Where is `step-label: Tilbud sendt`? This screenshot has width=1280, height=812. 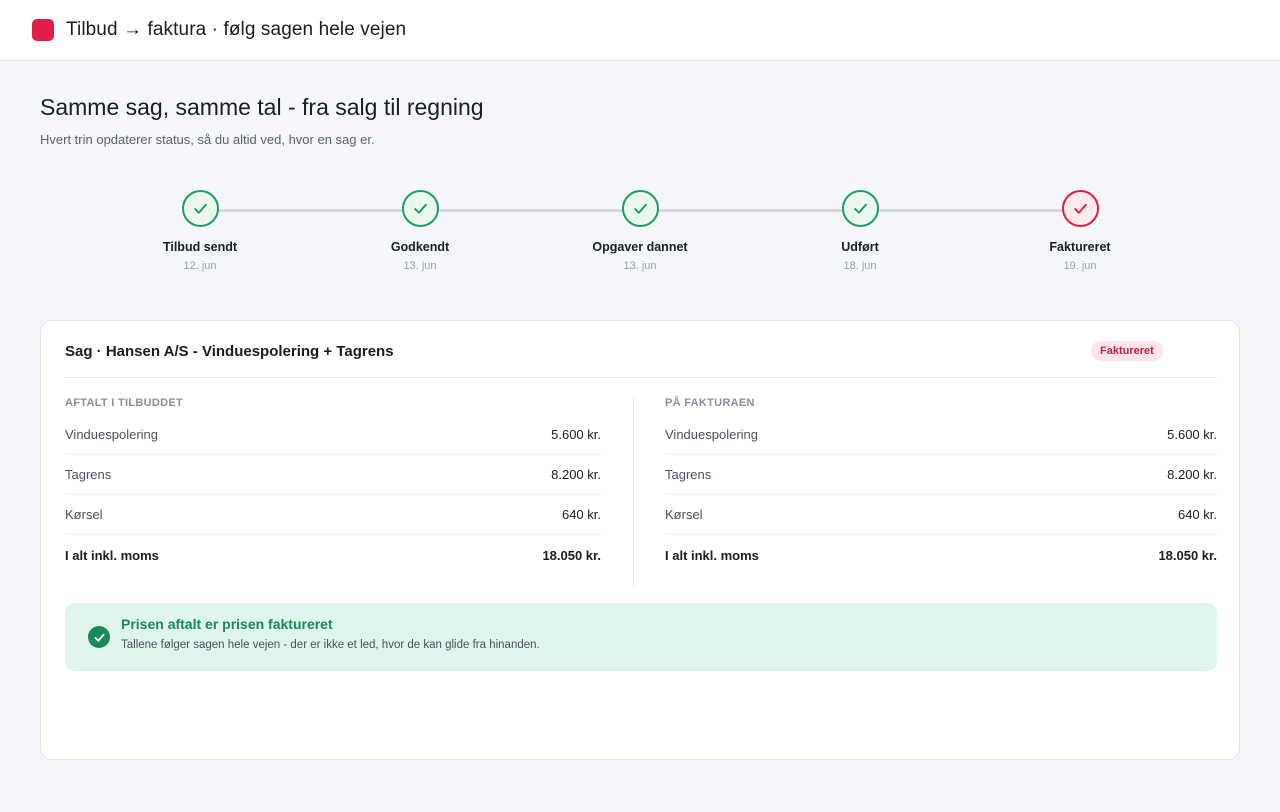 step-label: Tilbud sendt is located at coordinates (200, 247).